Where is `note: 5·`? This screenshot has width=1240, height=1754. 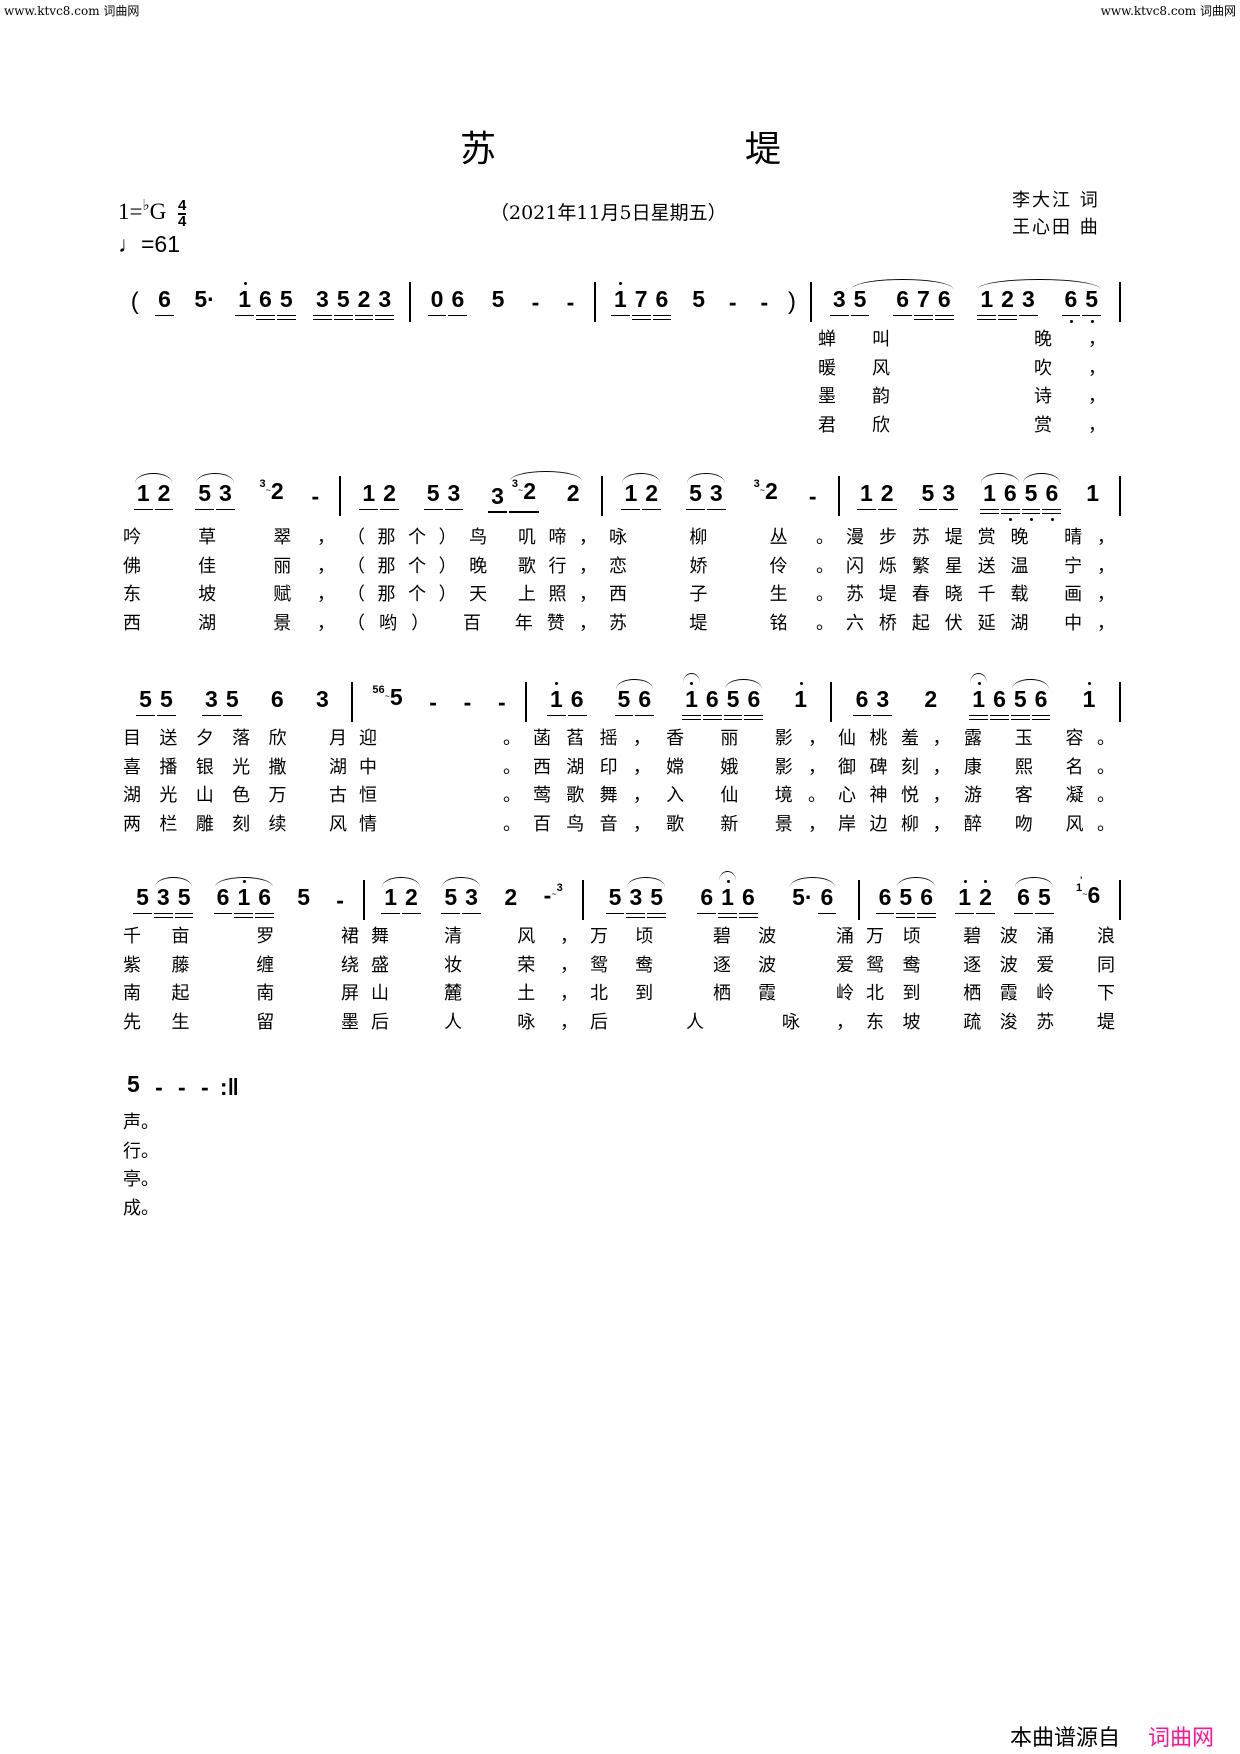
note: 5· is located at coordinates (204, 302).